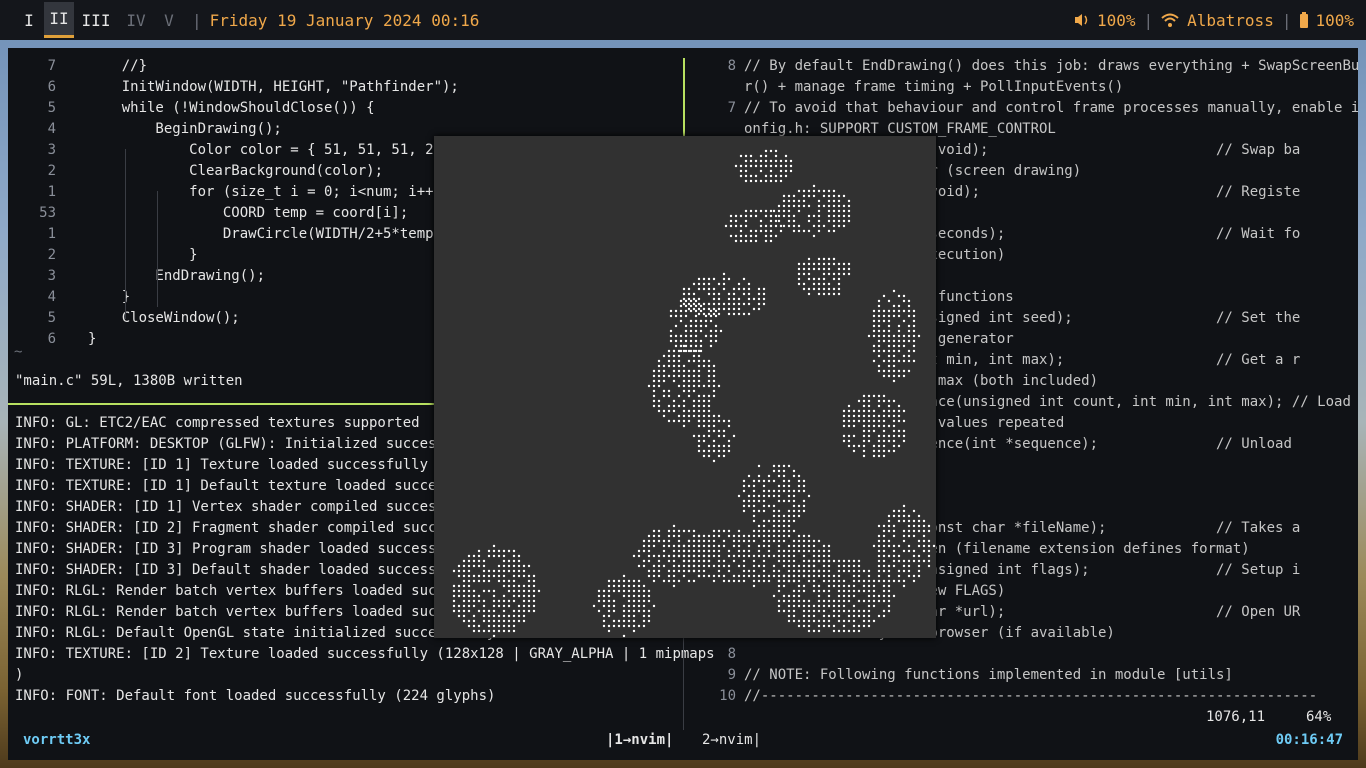 This screenshot has height=768, width=1366. Describe the element at coordinates (96, 20) in the screenshot. I see `workspace-3: III` at that location.